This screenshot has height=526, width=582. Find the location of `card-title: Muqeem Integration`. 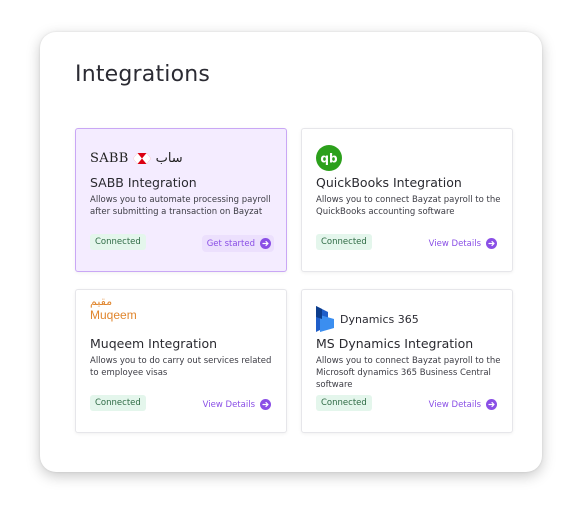

card-title: Muqeem Integration is located at coordinates (154, 343).